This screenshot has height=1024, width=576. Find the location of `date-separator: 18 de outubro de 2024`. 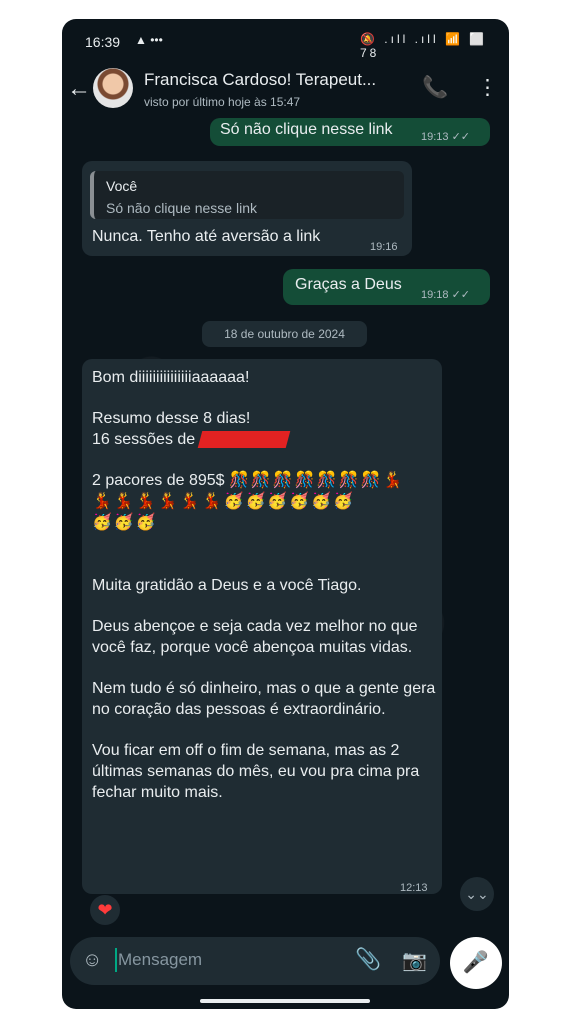

date-separator: 18 de outubro de 2024 is located at coordinates (284, 334).